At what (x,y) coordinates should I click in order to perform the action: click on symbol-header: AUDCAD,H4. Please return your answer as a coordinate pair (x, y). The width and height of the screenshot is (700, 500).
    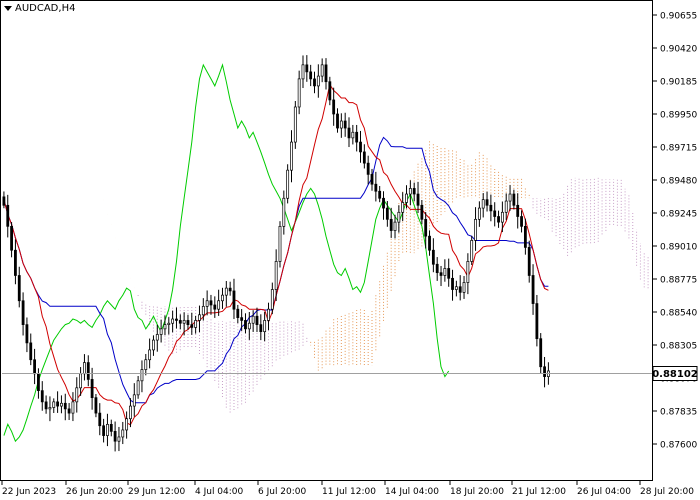
    Looking at the image, I should click on (39, 8).